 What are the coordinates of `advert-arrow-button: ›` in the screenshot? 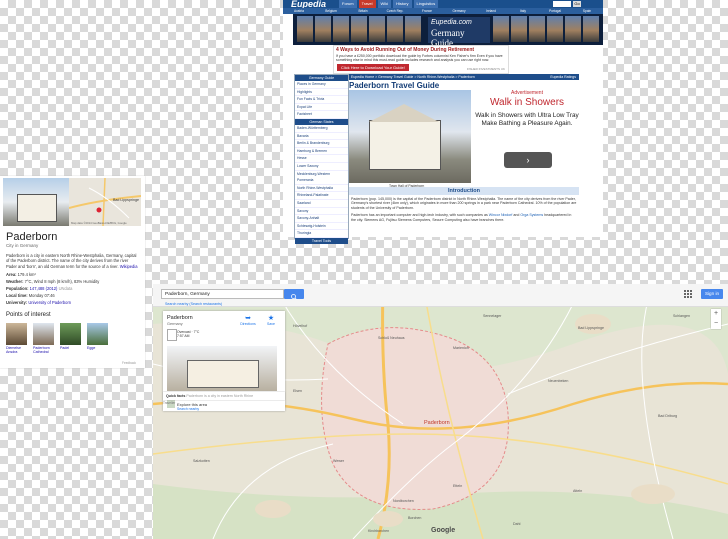 It's located at (528, 160).